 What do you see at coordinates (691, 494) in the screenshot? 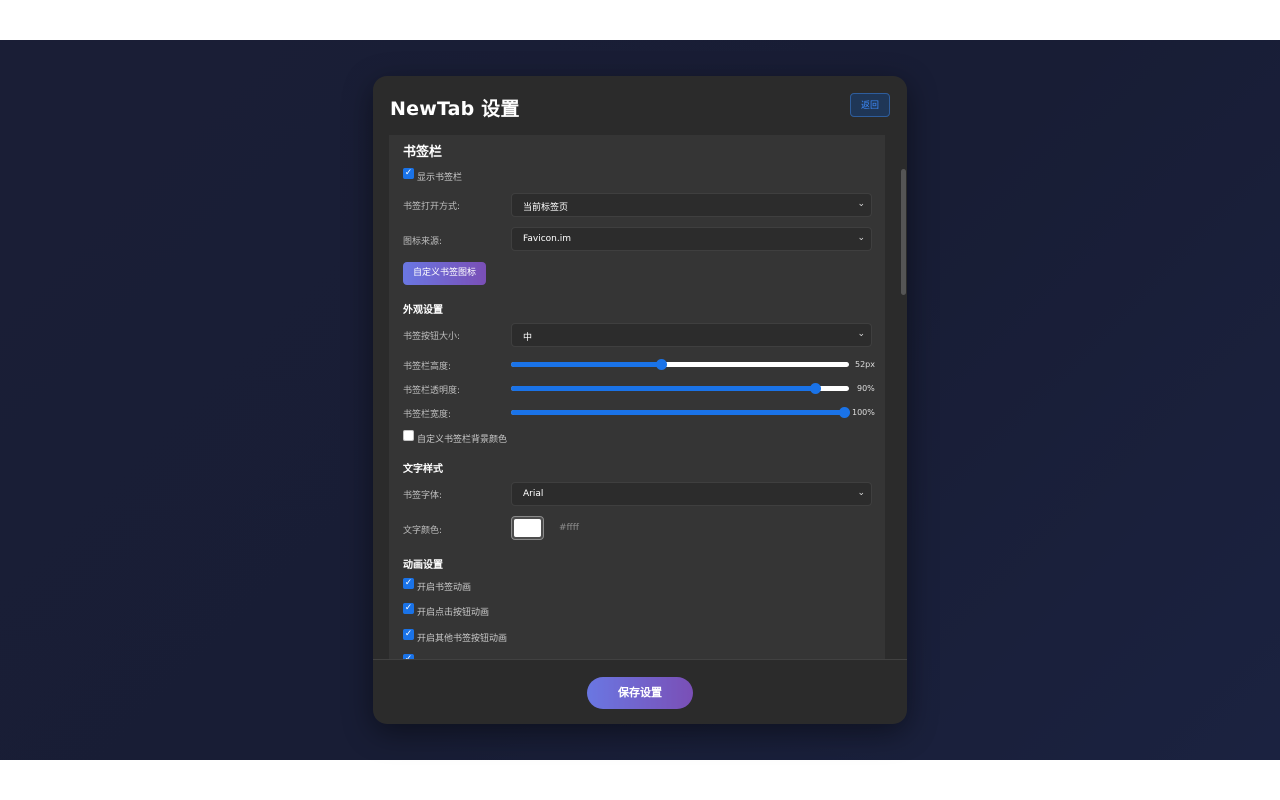
I see `font-select: Arial ⌄` at bounding box center [691, 494].